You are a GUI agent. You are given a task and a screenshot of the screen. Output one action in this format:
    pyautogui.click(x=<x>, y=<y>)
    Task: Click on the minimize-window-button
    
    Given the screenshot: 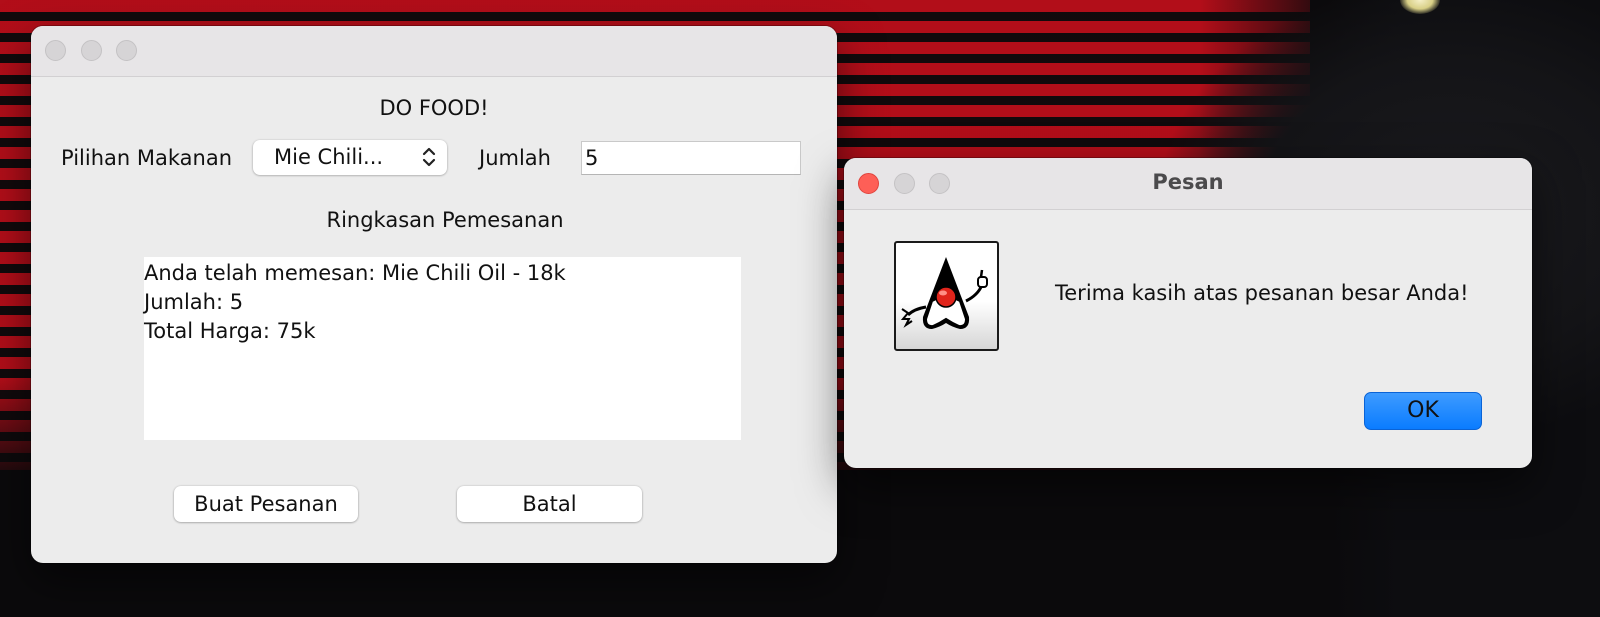 What is the action you would take?
    pyautogui.click(x=91, y=50)
    